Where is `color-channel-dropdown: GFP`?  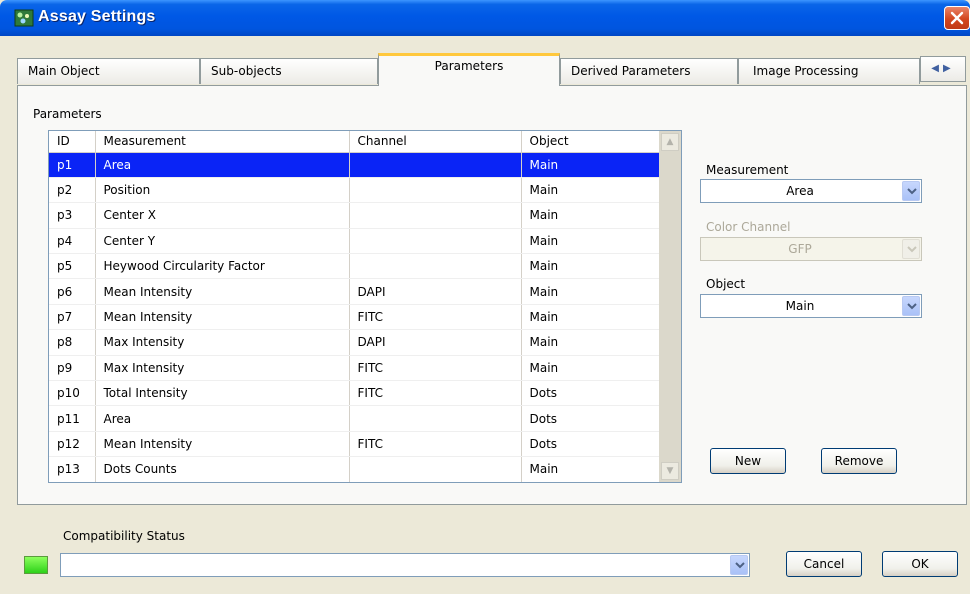
color-channel-dropdown: GFP is located at coordinates (811, 249).